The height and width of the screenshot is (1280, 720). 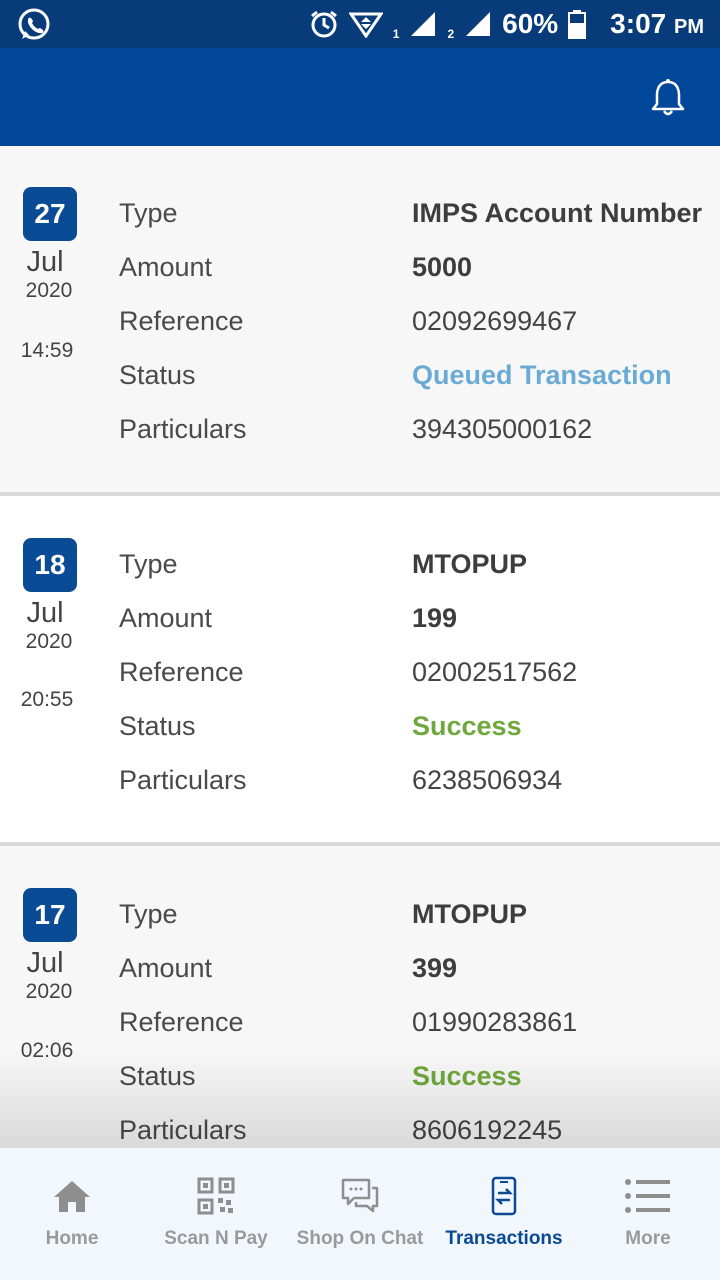 I want to click on date-day-badge: 27, so click(x=50, y=214).